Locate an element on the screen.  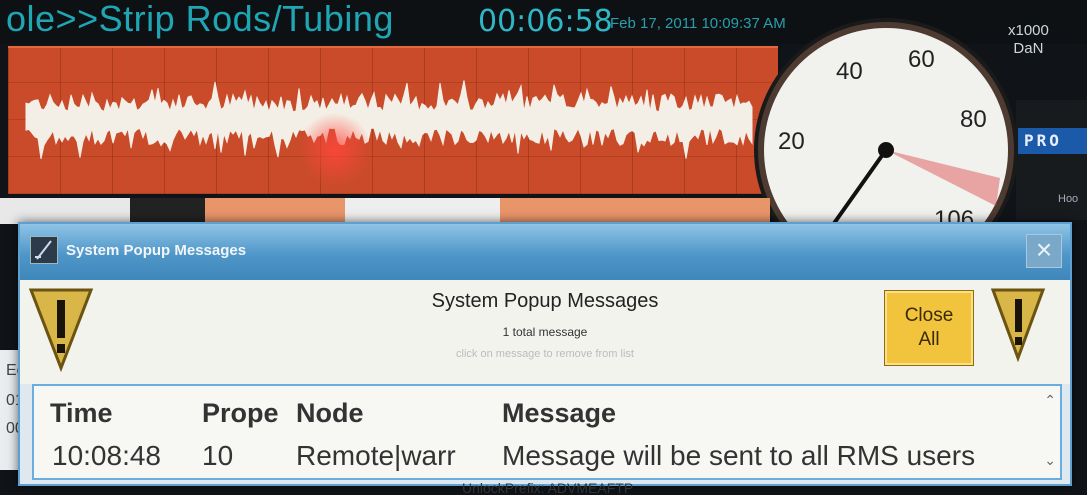
close-all-label-line2: All is located at coordinates (929, 339).